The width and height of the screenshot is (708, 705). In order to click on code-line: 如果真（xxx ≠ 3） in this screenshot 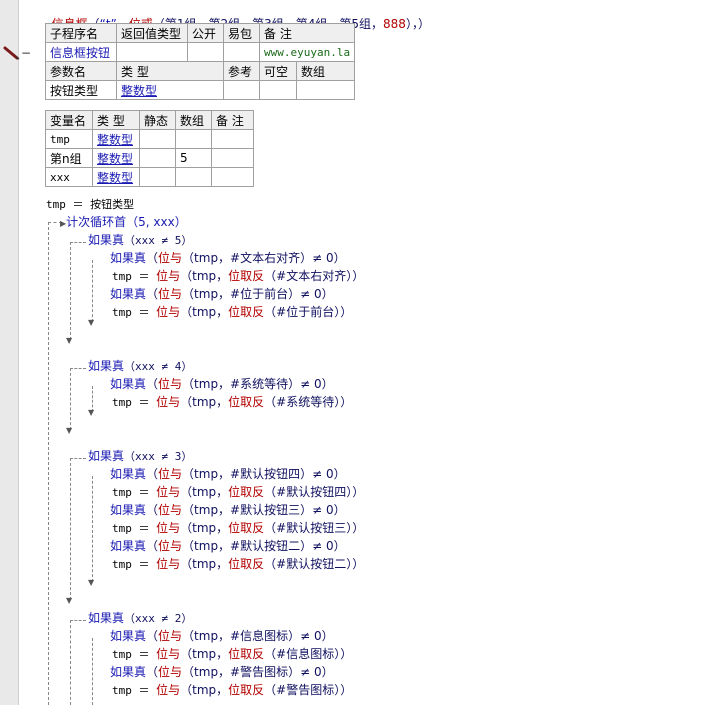, I will do `click(140, 456)`.